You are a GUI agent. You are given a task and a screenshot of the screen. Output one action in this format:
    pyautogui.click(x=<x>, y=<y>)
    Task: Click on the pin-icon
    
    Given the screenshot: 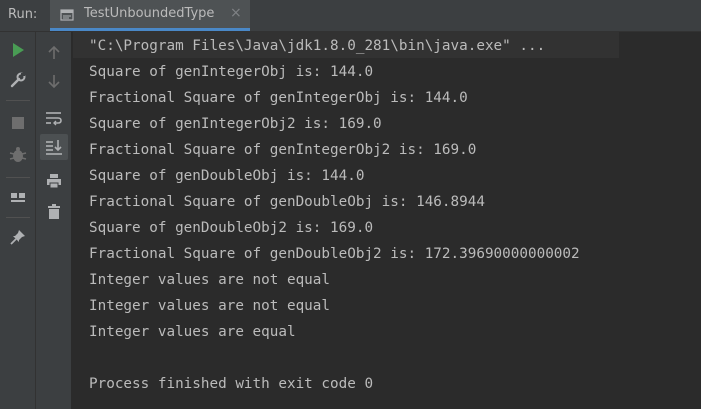 What is the action you would take?
    pyautogui.click(x=18, y=237)
    